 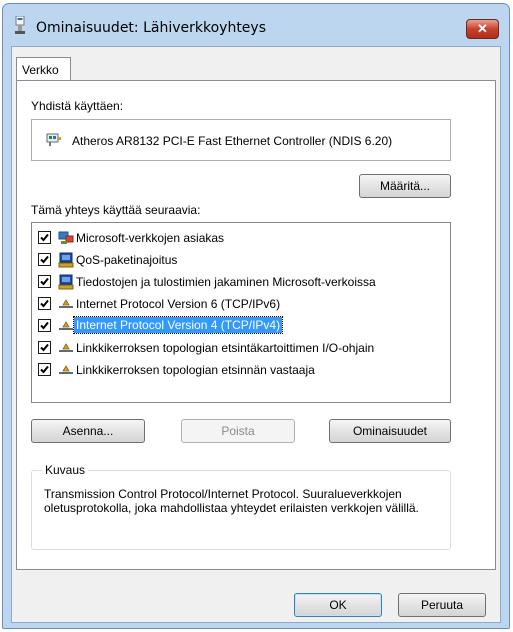 I want to click on cancel-button-label: Peruuta, so click(x=442, y=605).